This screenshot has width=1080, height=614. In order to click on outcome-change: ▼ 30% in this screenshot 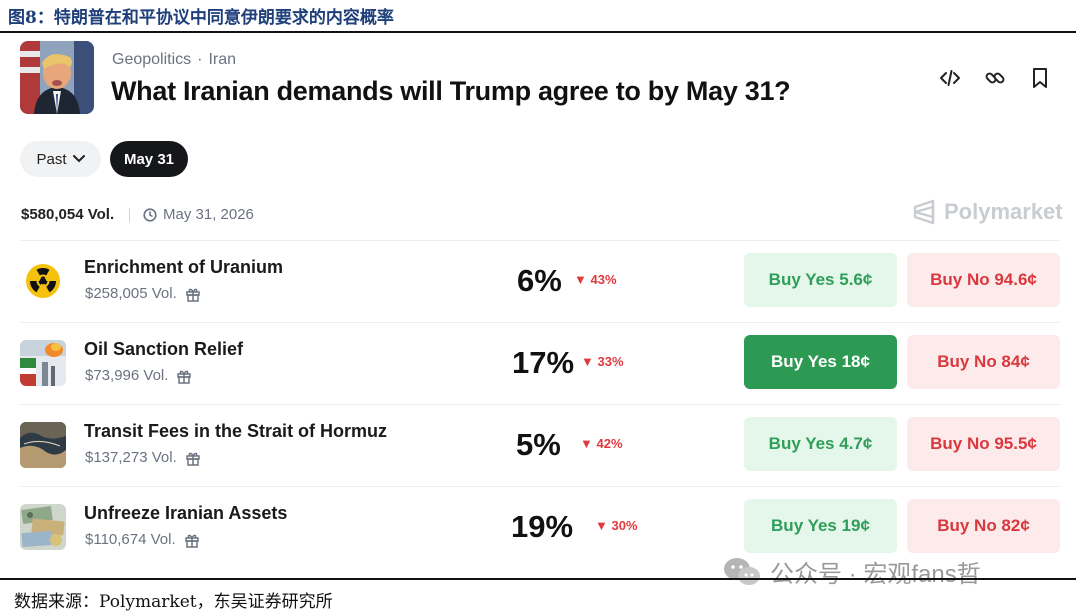, I will do `click(616, 525)`.